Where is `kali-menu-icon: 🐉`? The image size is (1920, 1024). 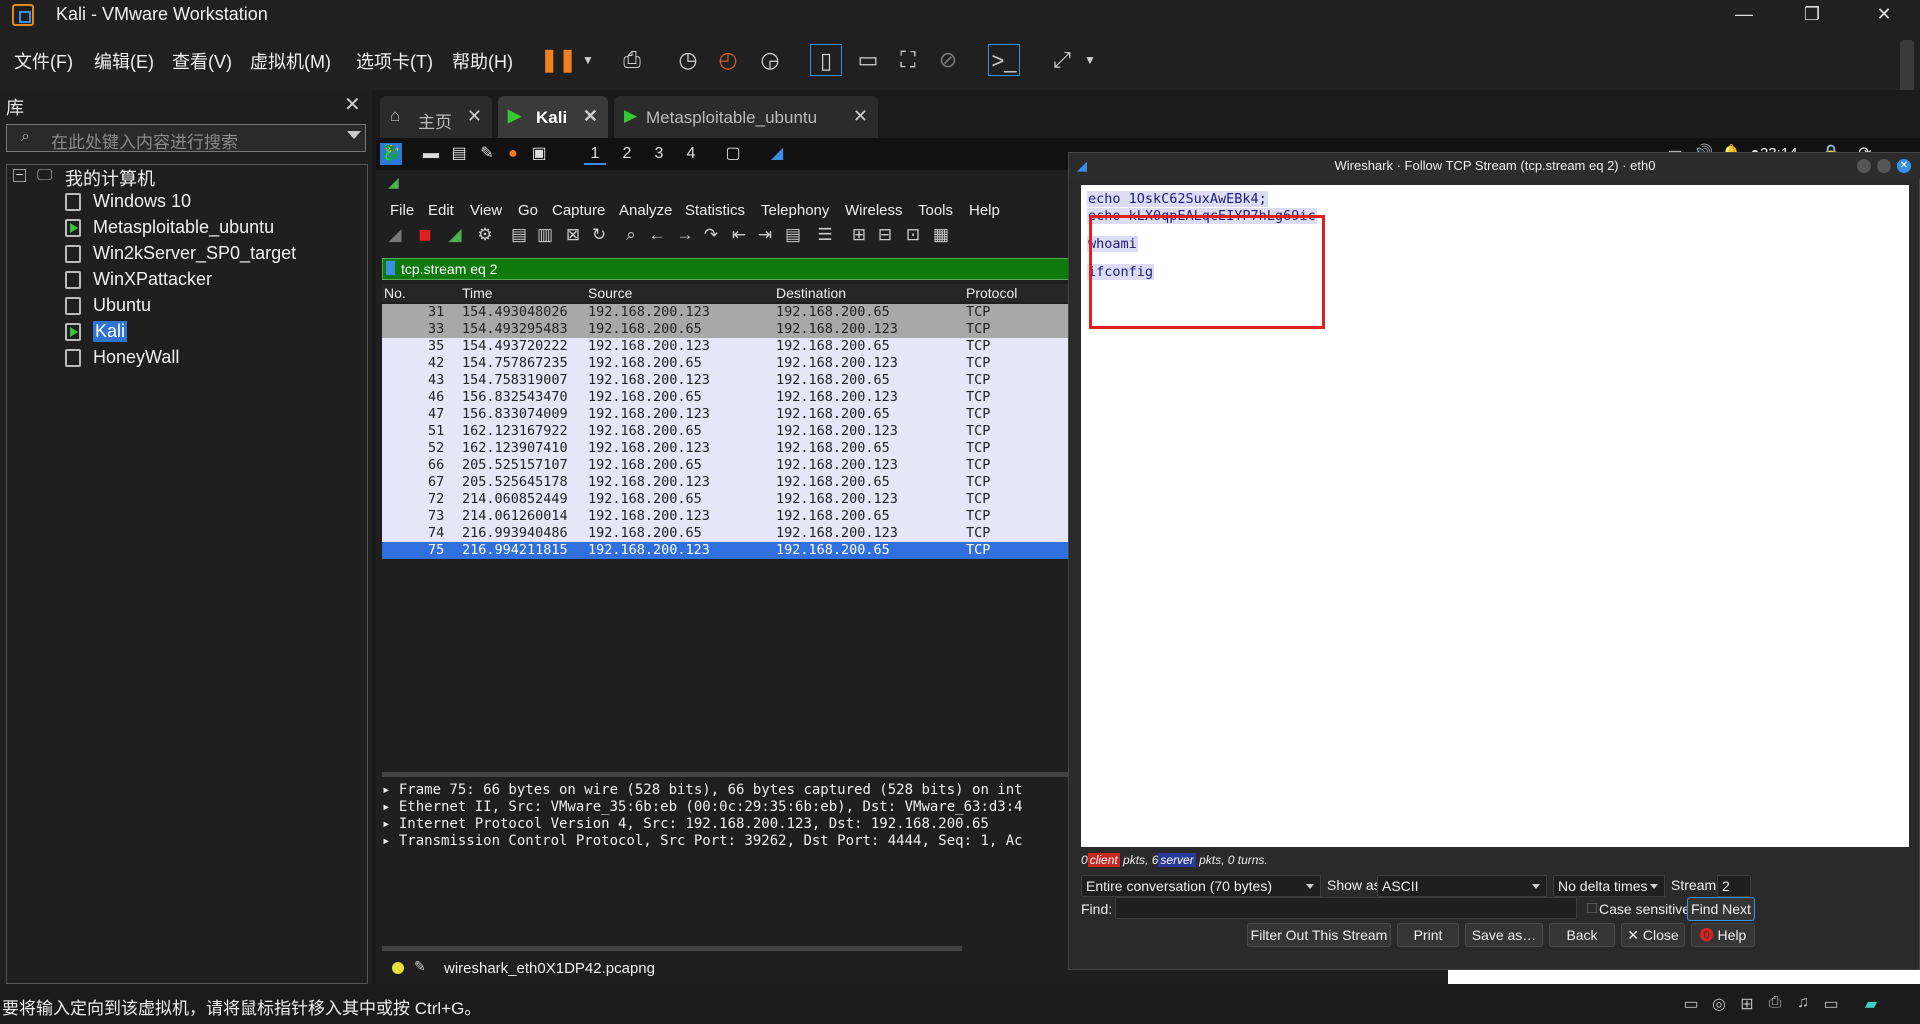
kali-menu-icon: 🐉 is located at coordinates (391, 154).